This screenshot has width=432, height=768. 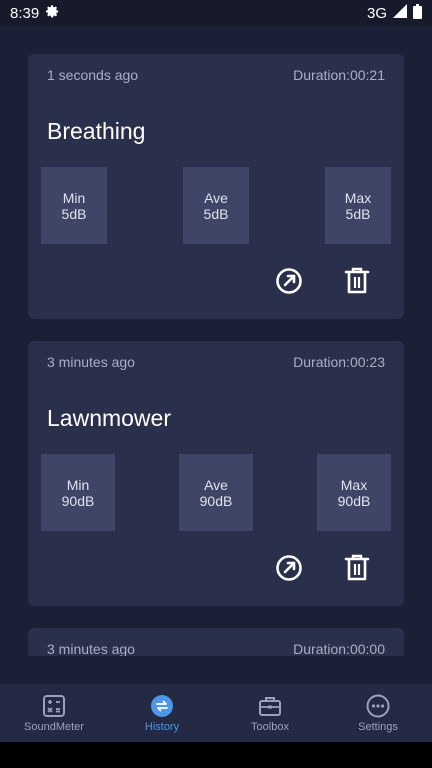 What do you see at coordinates (378, 726) in the screenshot?
I see `nav-label: Settings` at bounding box center [378, 726].